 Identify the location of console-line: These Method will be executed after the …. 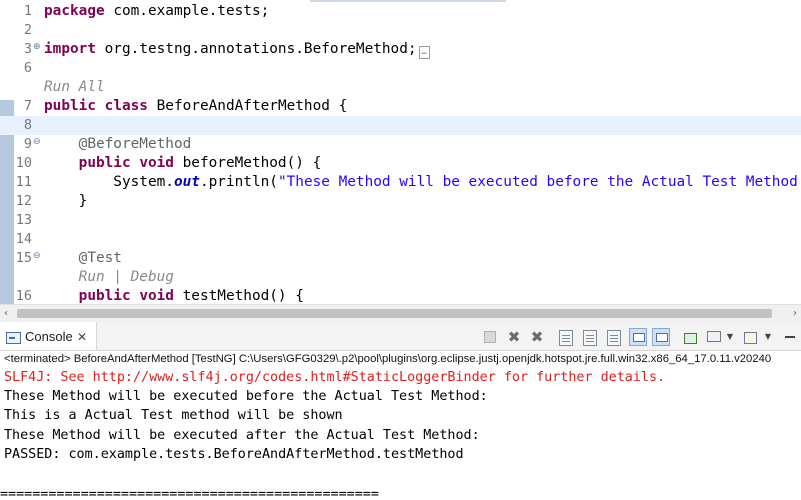
(242, 435).